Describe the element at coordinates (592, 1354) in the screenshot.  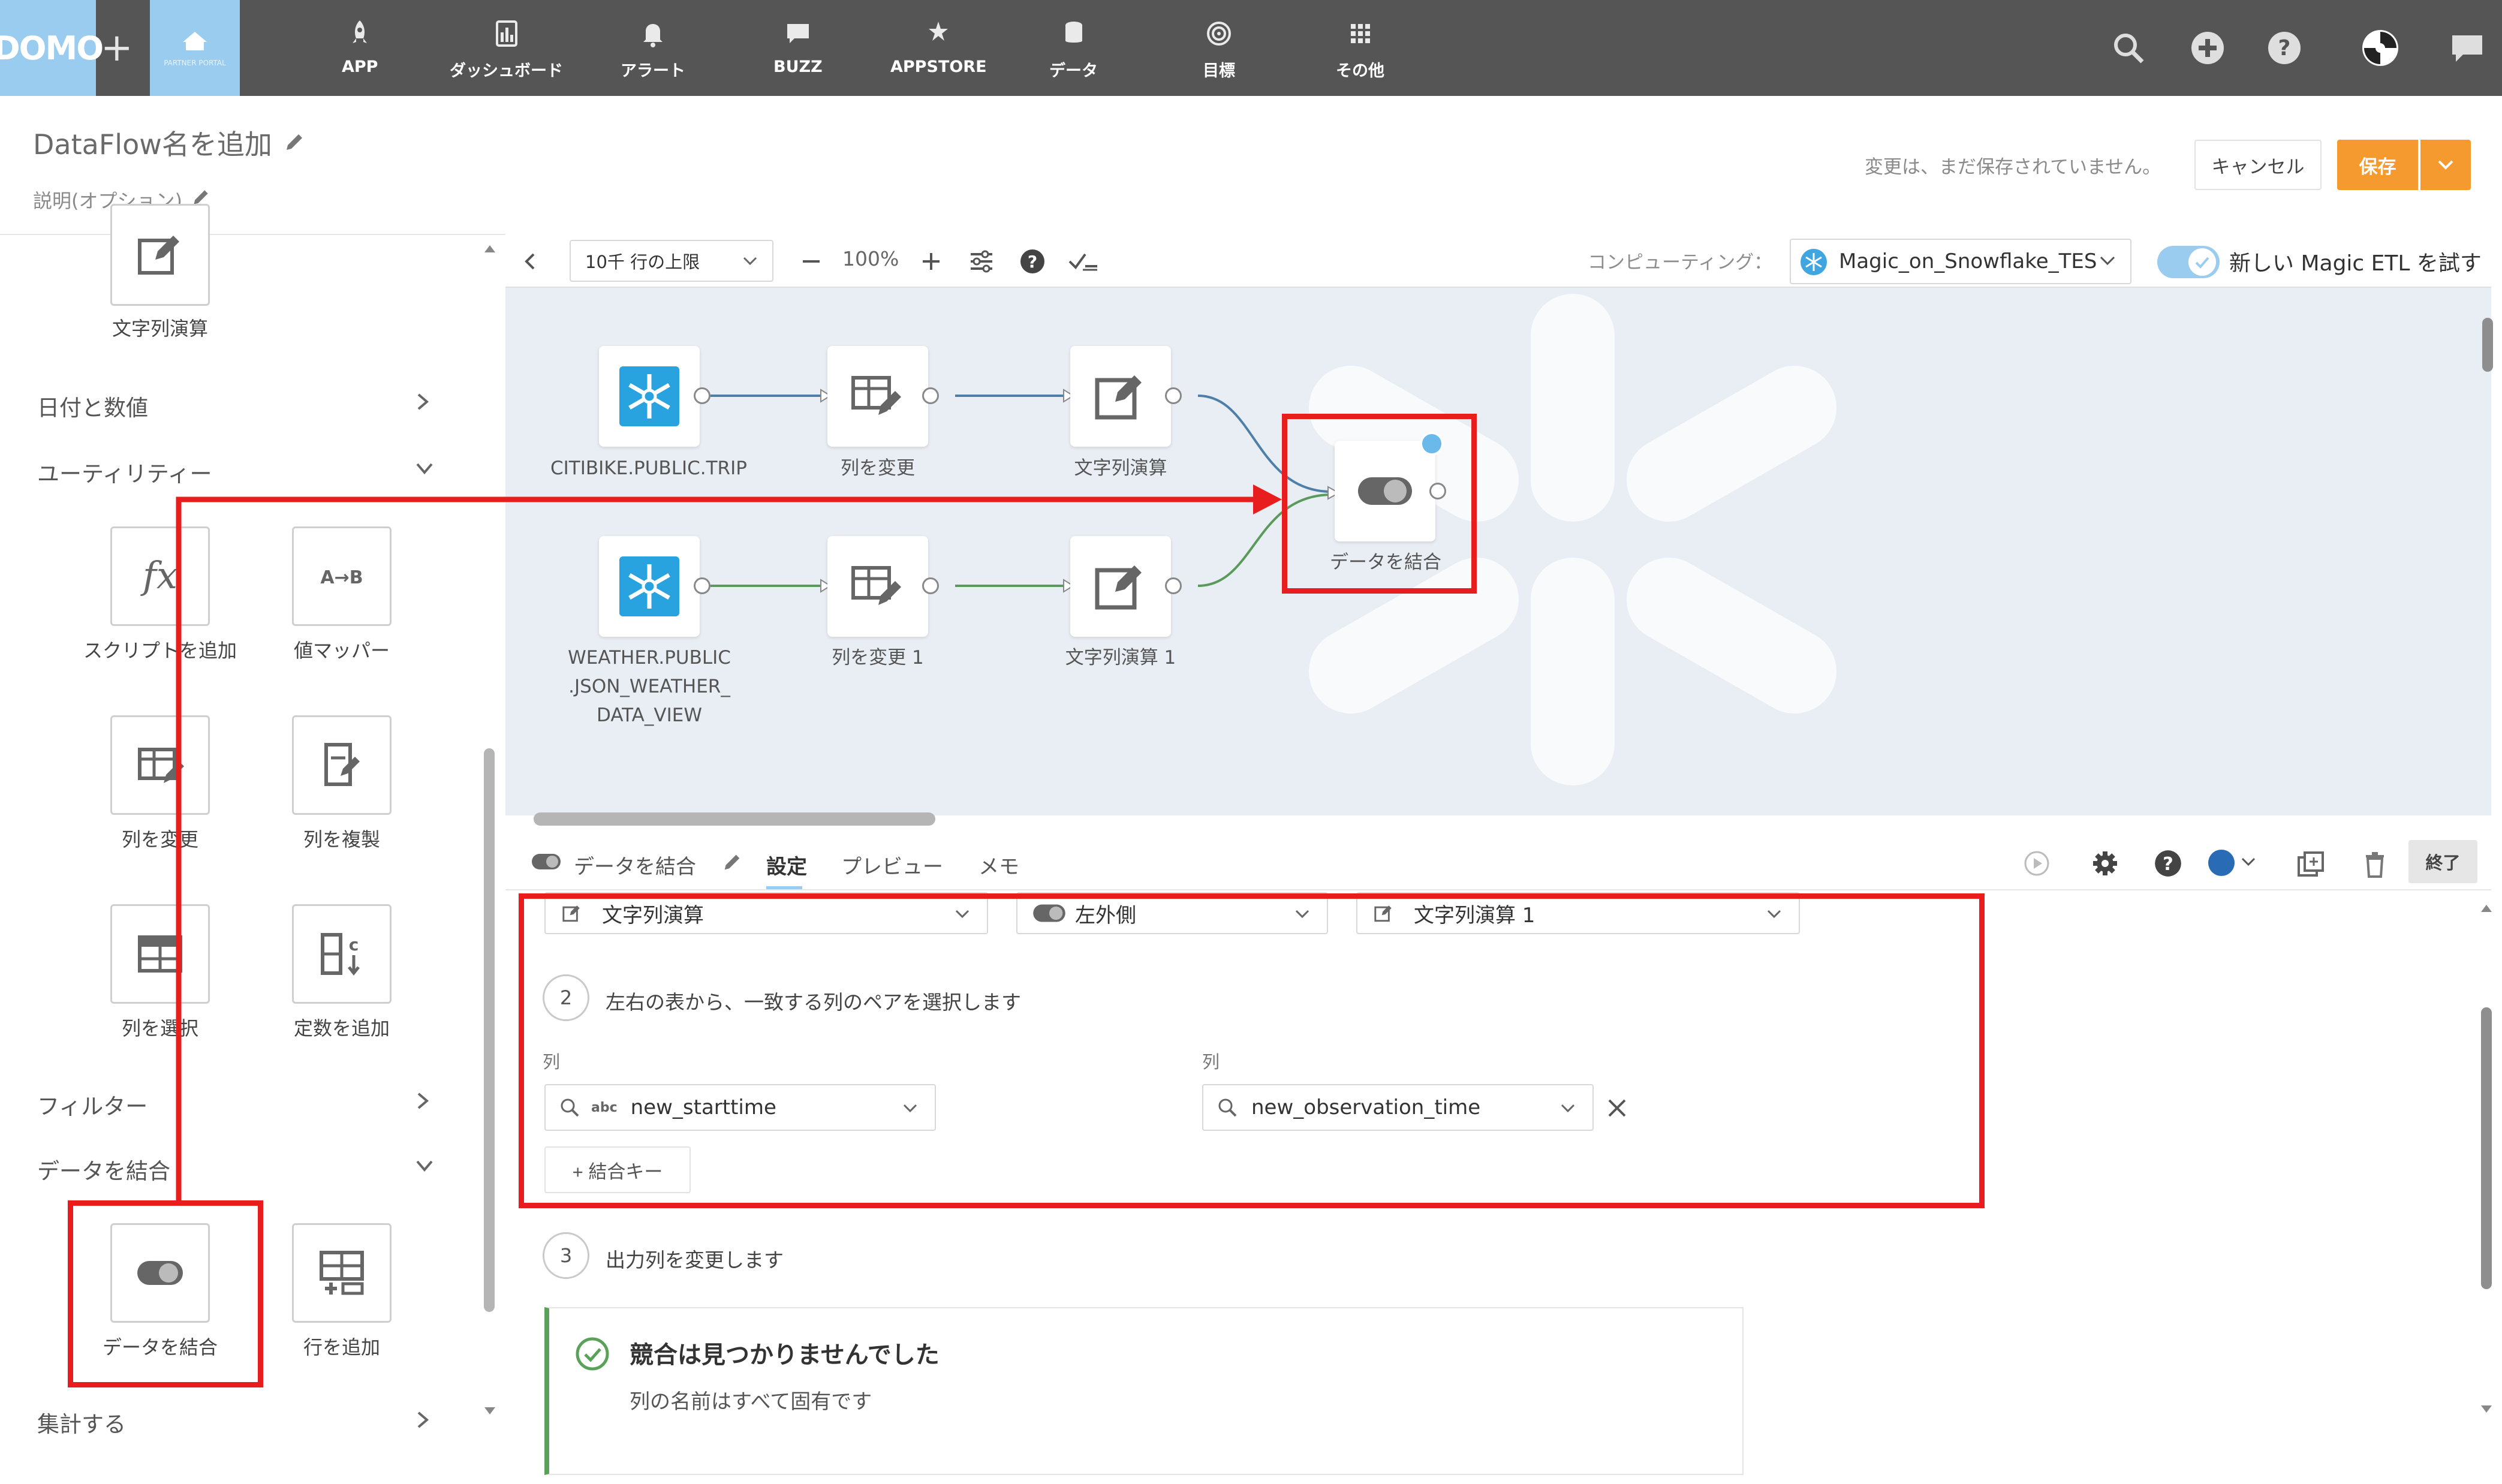
I see `check-circle-icon` at that location.